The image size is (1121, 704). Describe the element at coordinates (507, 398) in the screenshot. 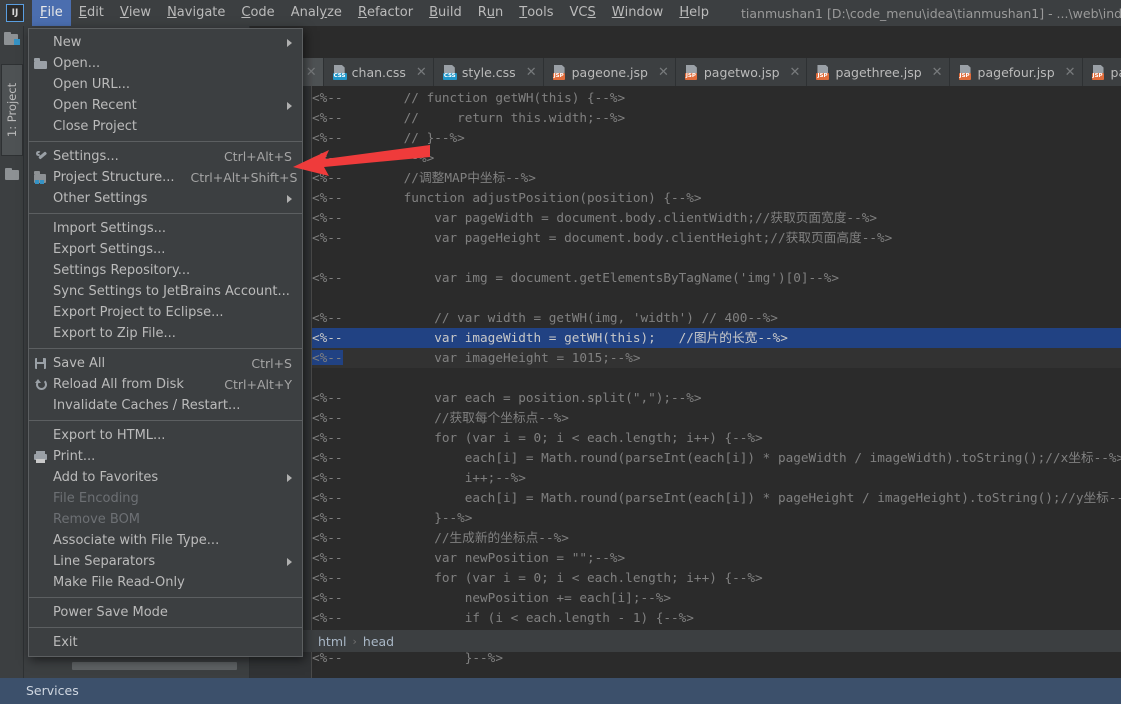

I see `code-line: <%-- var each = position.split(",");--%>` at that location.